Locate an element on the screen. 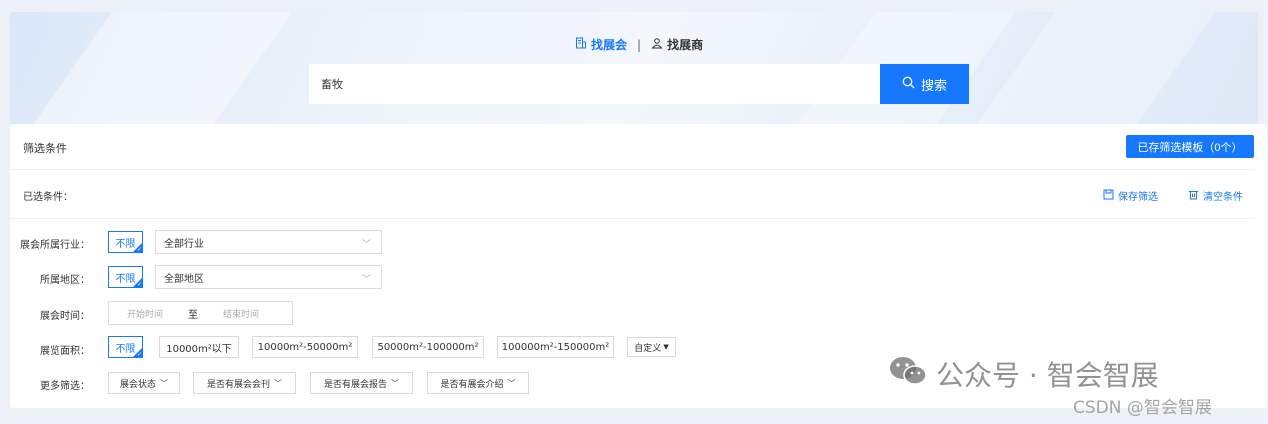 The image size is (1268, 424). tab-find-exhibitions: 找展会 is located at coordinates (601, 44).